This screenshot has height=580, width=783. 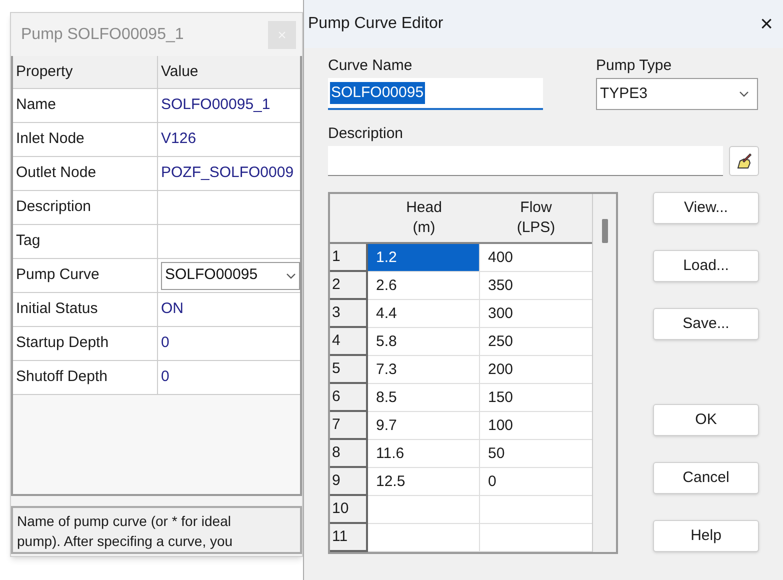 I want to click on property-value: SOLFO00095_1, so click(x=216, y=105).